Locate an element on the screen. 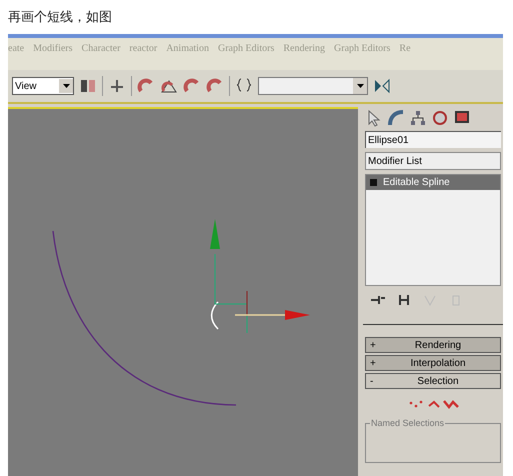  menu-item: Re is located at coordinates (405, 48).